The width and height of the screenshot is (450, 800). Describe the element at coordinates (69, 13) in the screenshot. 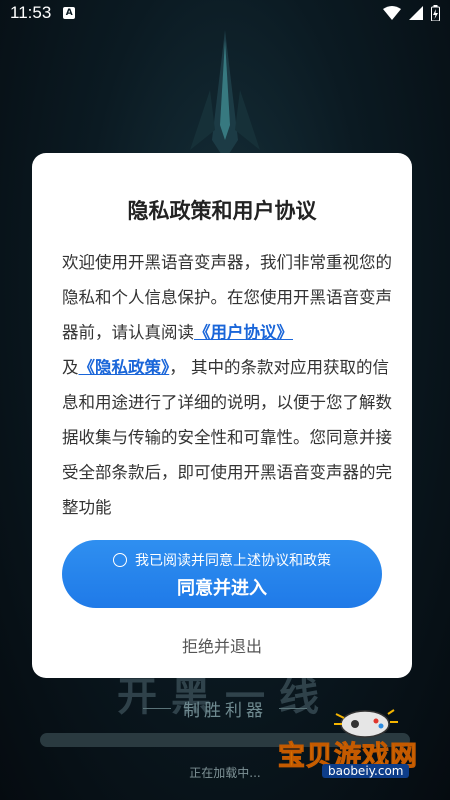

I see `app-notification-icon: A` at that location.